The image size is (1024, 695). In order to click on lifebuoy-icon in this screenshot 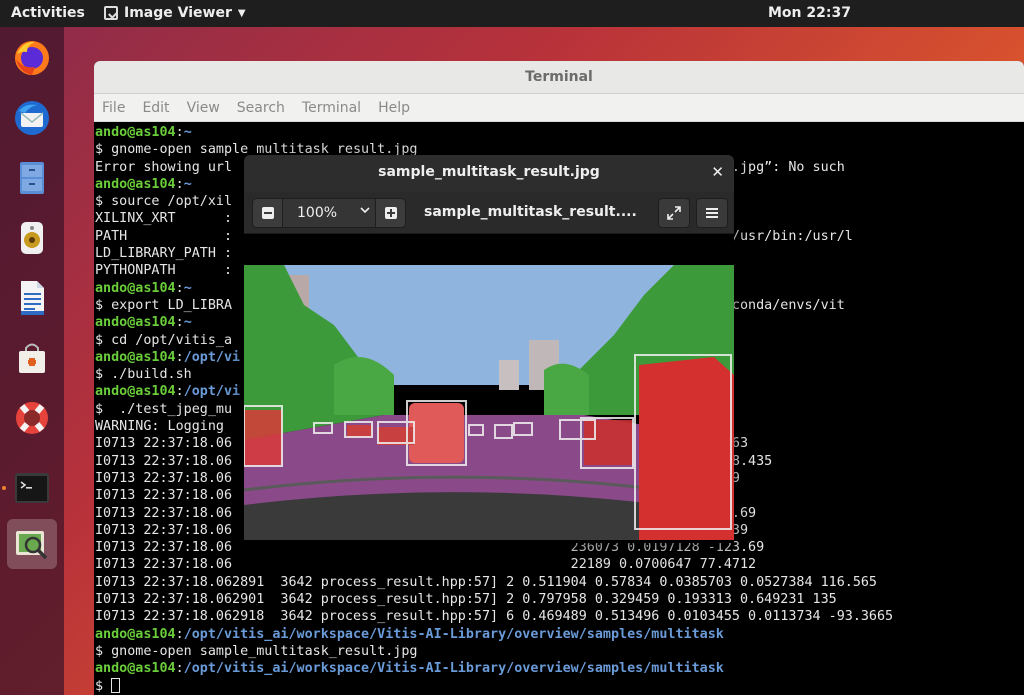, I will do `click(32, 418)`.